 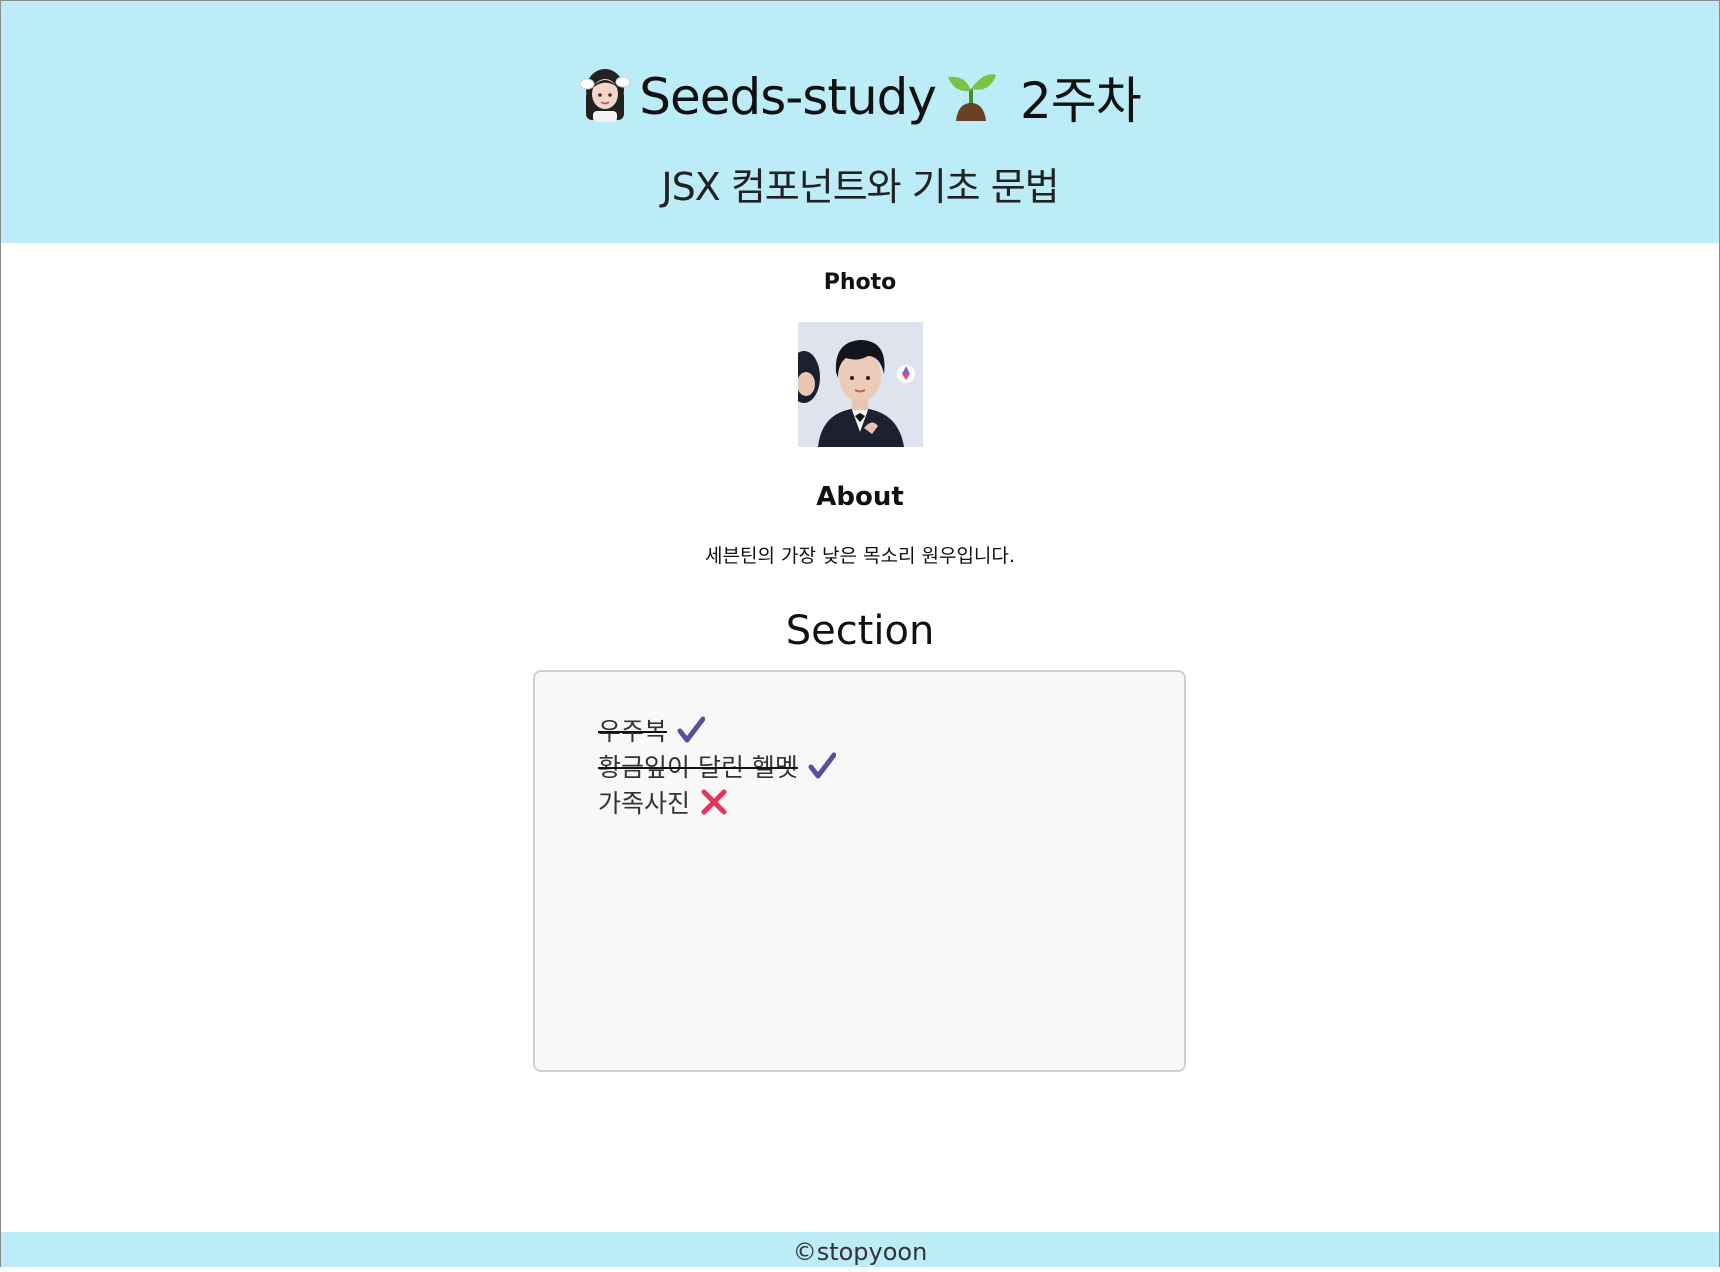 I want to click on list-item-content: 가족사진, so click(x=663, y=802).